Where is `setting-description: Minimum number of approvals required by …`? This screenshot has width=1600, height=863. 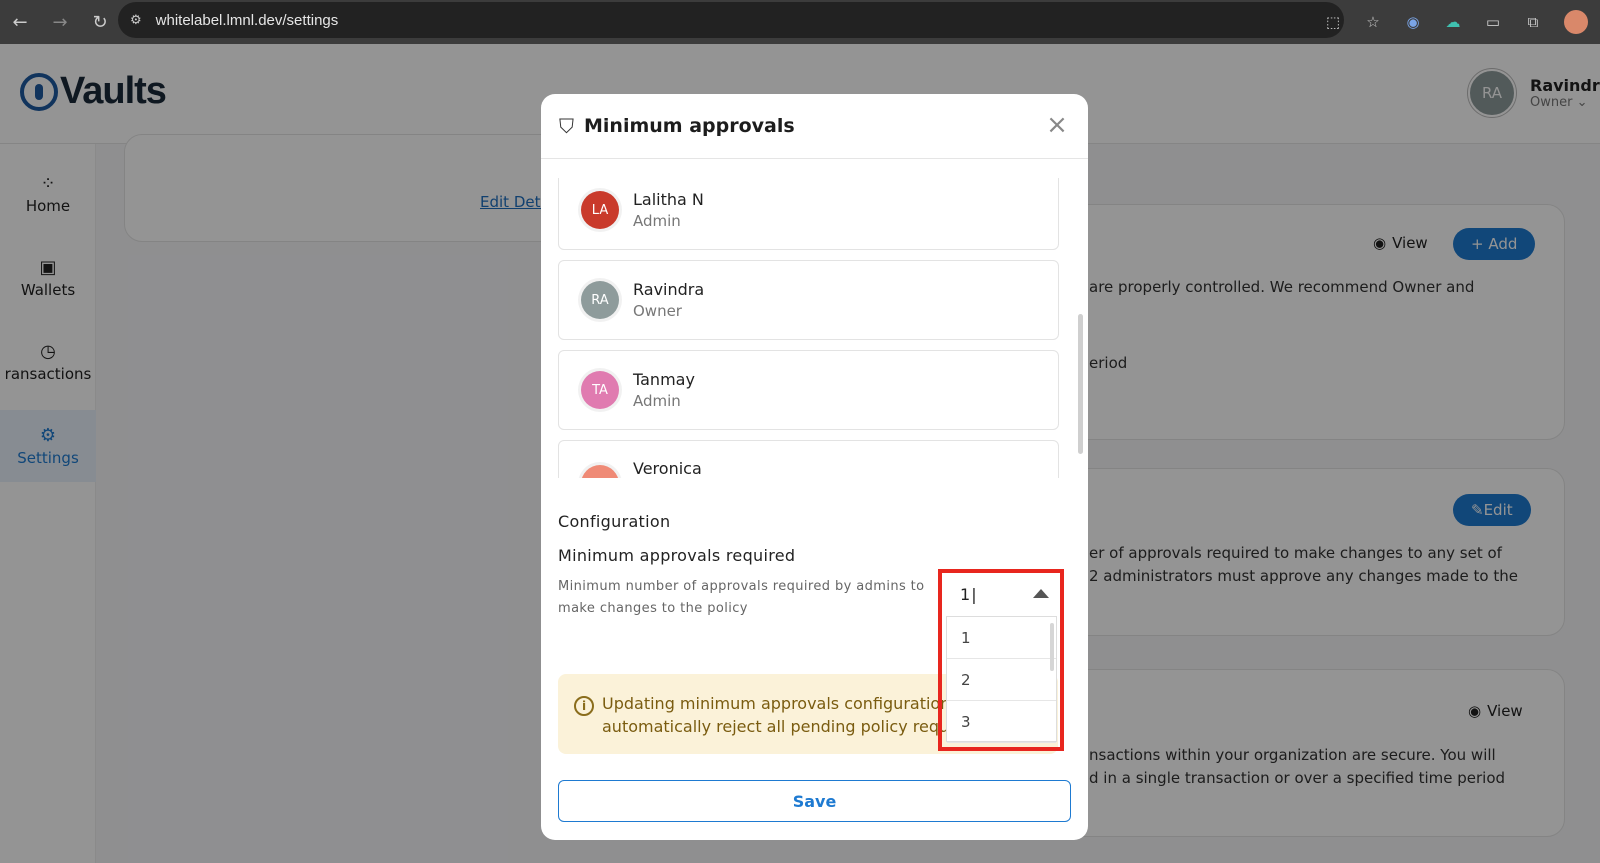
setting-description: Minimum number of approvals required by … is located at coordinates (741, 597).